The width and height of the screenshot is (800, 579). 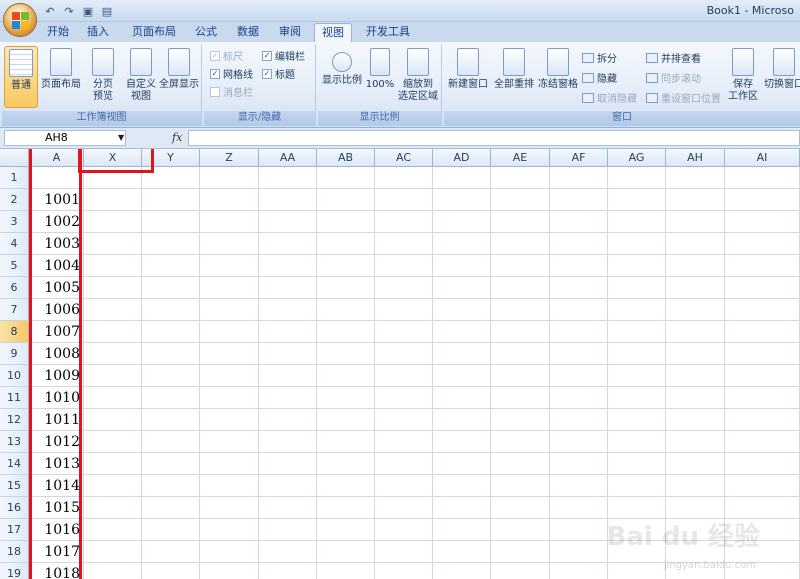 What do you see at coordinates (14, 288) in the screenshot?
I see `row-header-6: 6` at bounding box center [14, 288].